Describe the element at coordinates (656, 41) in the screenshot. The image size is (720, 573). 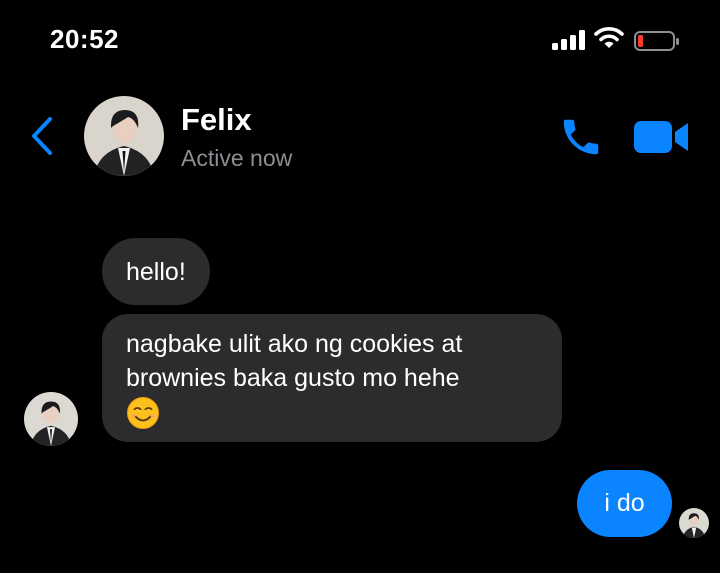
I see `battery-low-icon` at that location.